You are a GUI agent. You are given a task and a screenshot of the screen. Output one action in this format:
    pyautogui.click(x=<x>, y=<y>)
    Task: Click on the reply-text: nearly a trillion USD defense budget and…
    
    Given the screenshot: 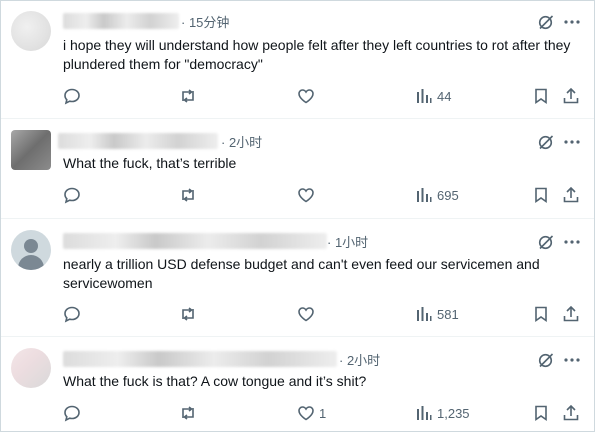 What is the action you would take?
    pyautogui.click(x=301, y=273)
    